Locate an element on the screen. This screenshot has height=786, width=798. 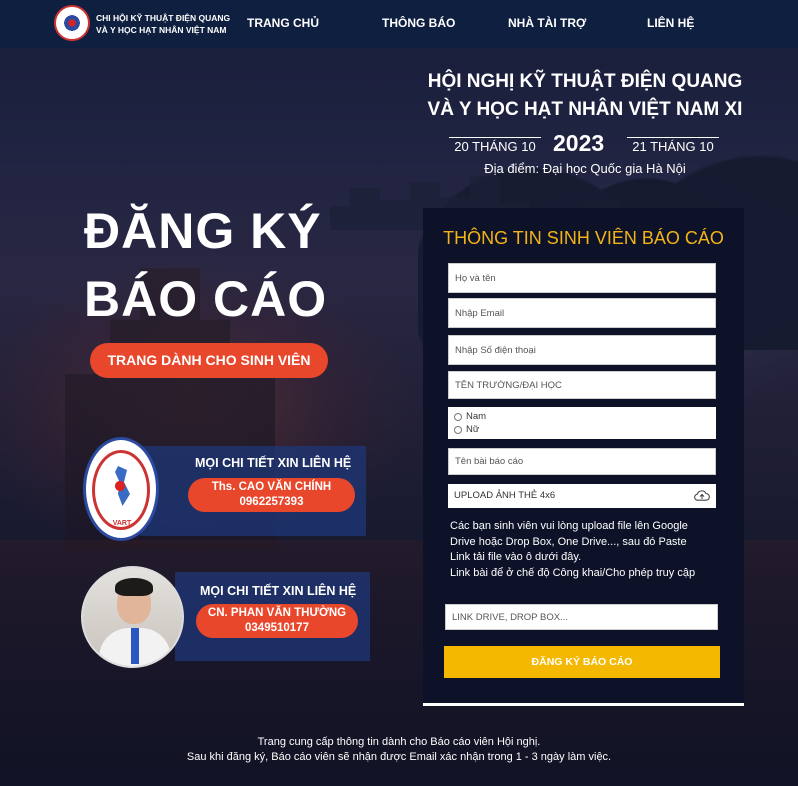
upload-label: UPLOAD ẢNH THẺ 4x6 is located at coordinates (505, 495).